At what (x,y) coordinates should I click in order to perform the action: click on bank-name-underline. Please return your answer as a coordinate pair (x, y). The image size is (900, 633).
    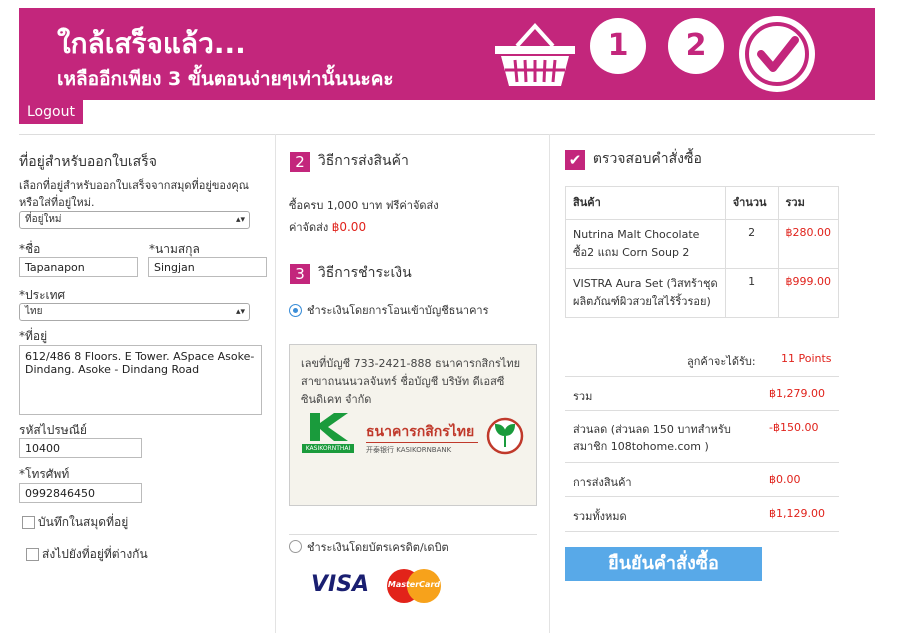
    Looking at the image, I should click on (422, 442).